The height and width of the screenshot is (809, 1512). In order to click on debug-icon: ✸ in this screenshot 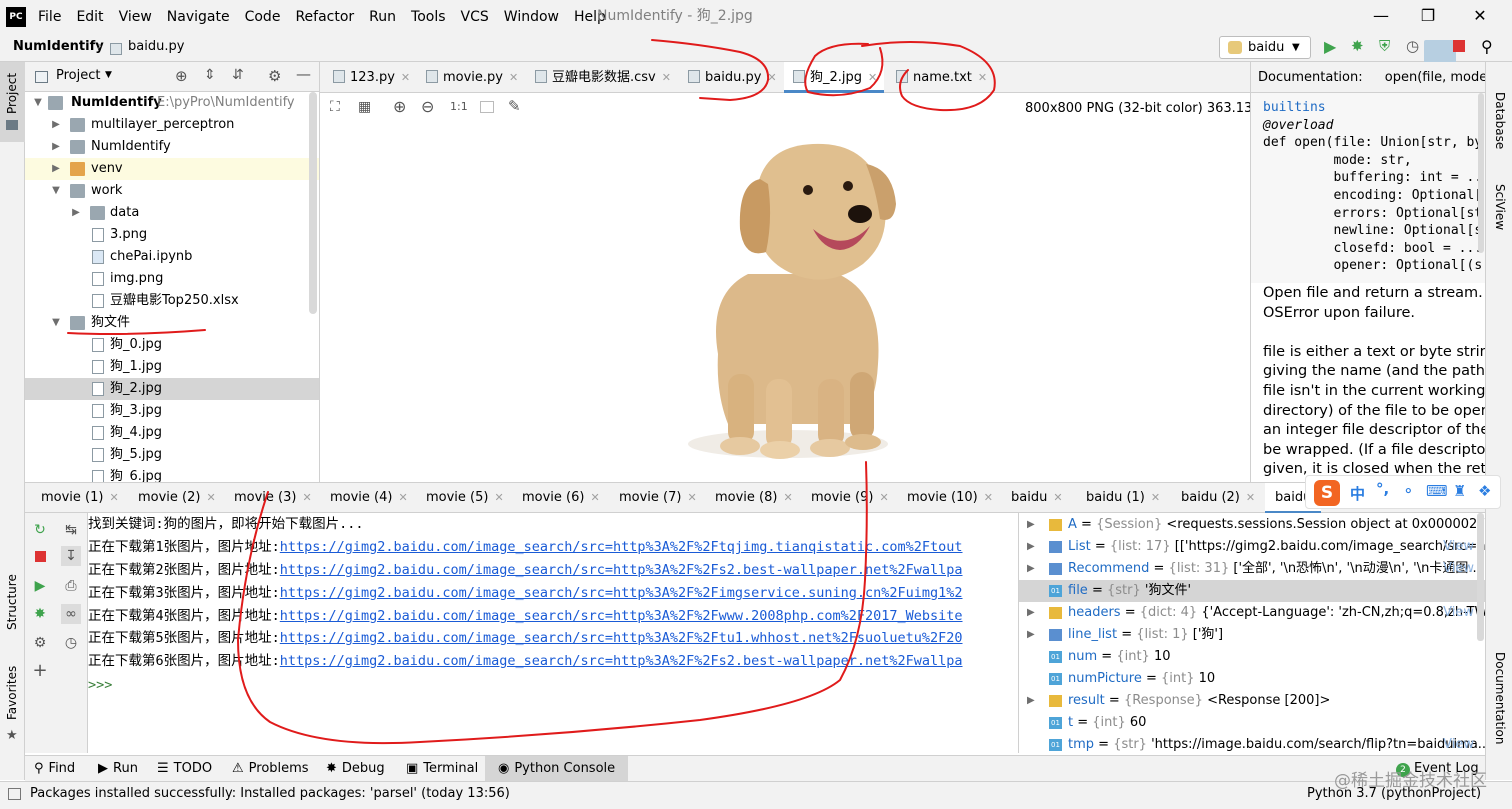, I will do `click(1357, 46)`.